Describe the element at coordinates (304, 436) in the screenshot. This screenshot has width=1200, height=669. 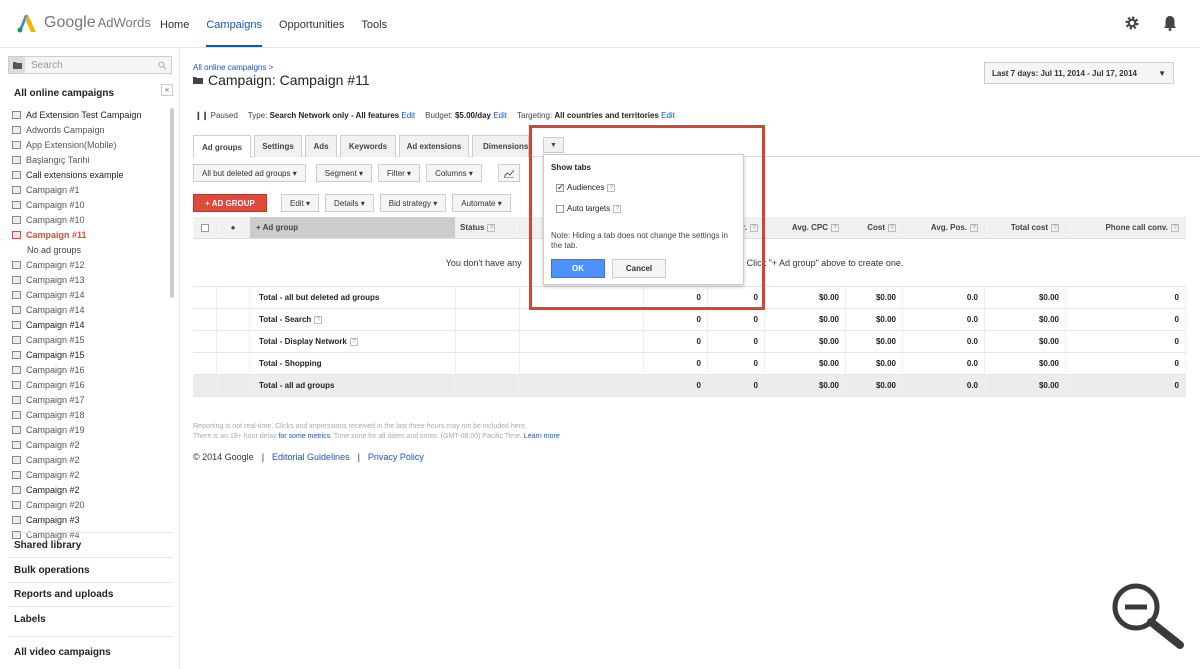
I see `some-metrics-link: for some metrics` at that location.